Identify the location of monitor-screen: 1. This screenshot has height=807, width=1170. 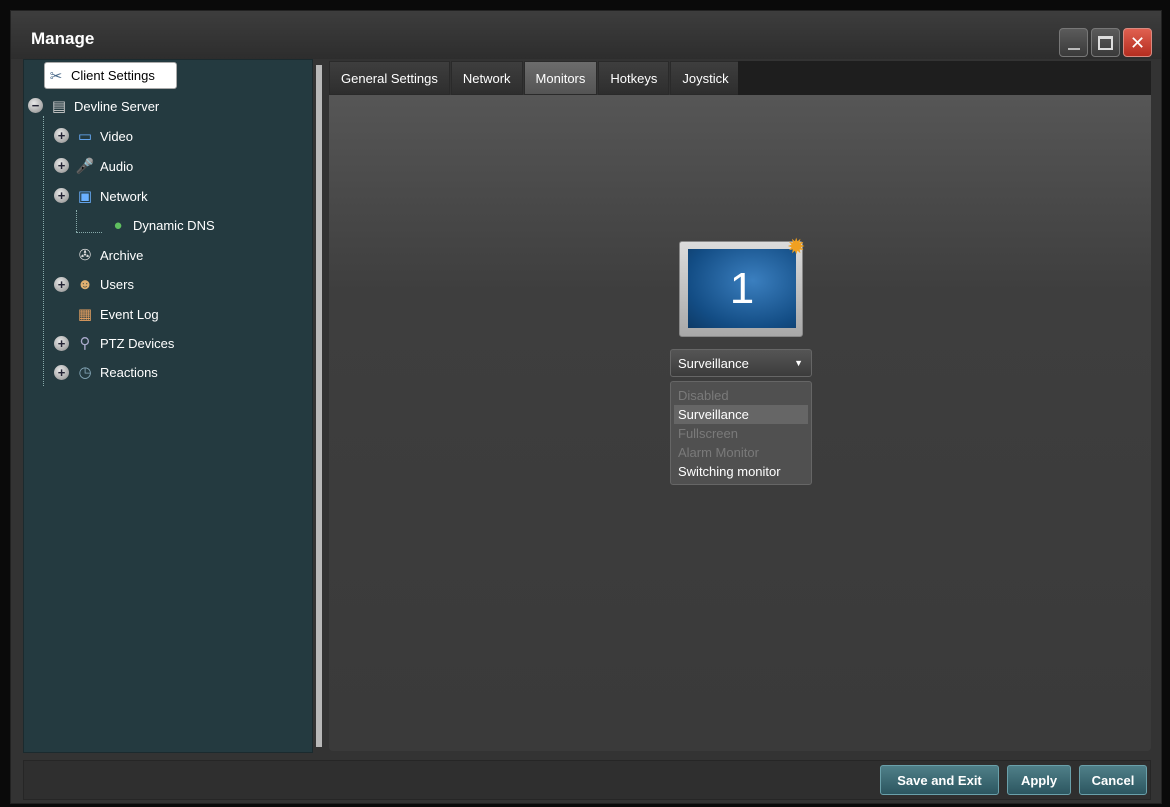
(742, 288).